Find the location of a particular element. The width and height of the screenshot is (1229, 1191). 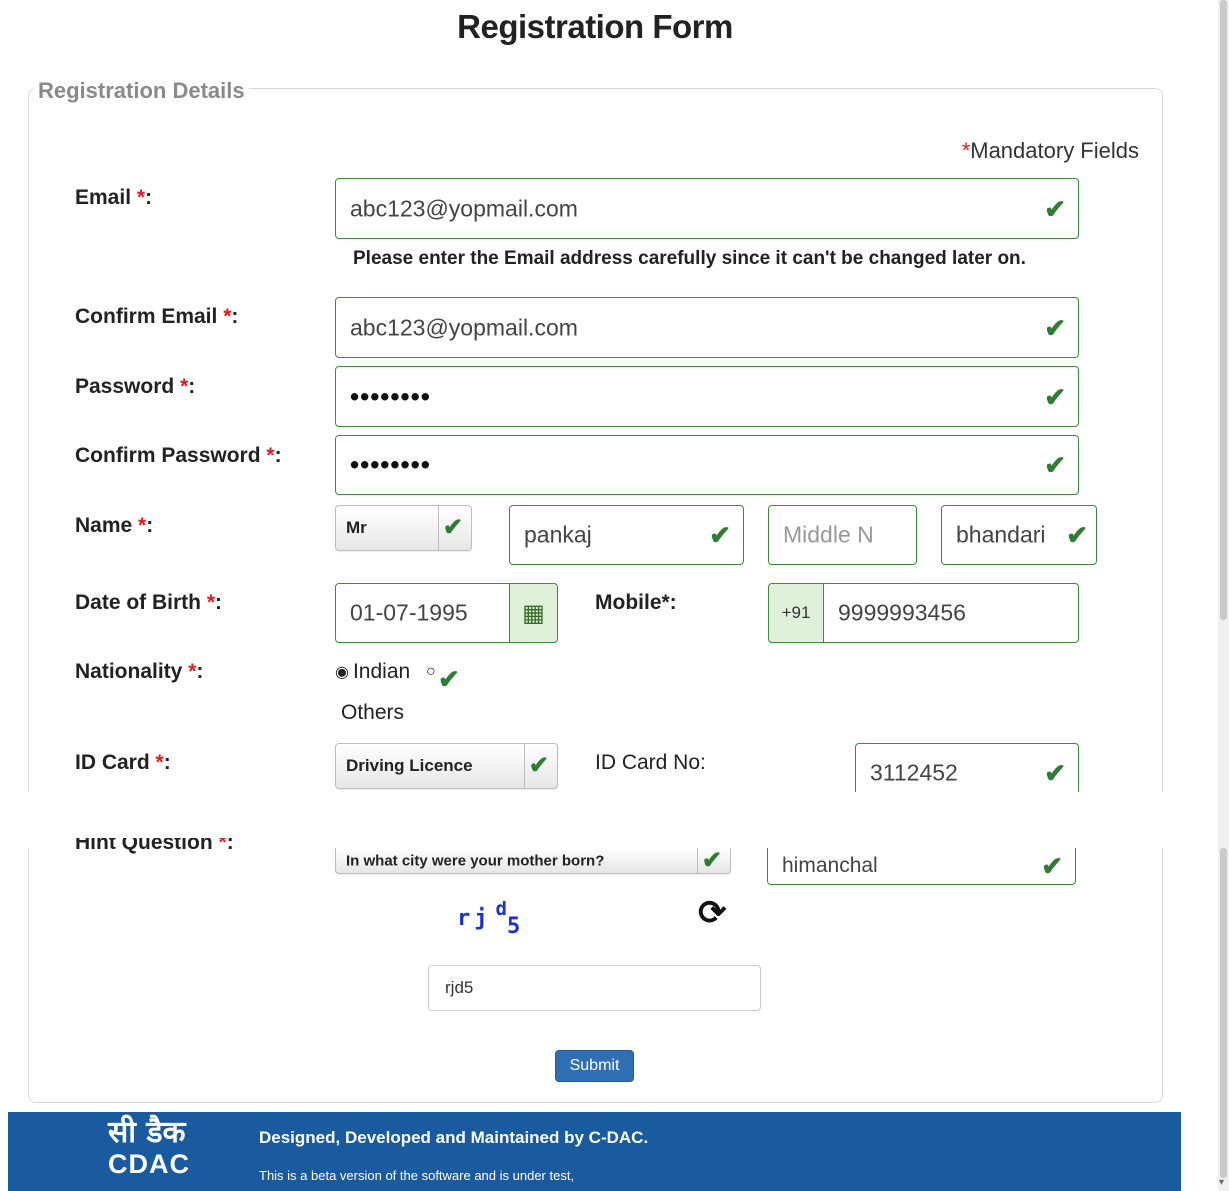

nationality-indian-option: ◉ Indian ○ is located at coordinates (387, 672).